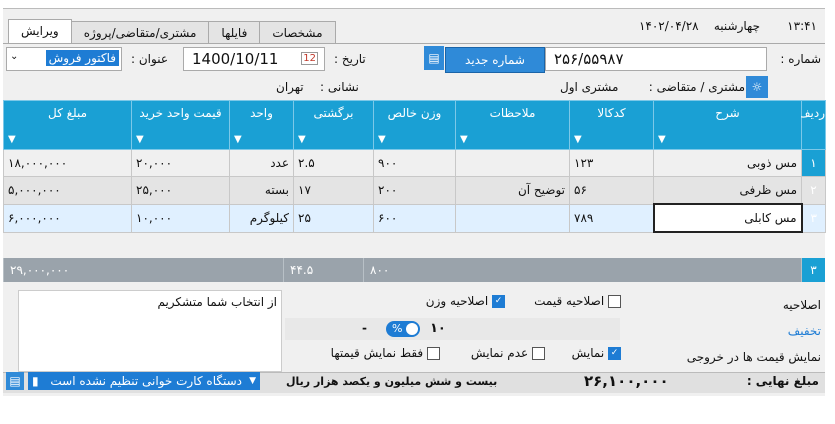 This screenshot has height=424, width=835. I want to click on date-field: 1400/10/11 12, so click(254, 59).